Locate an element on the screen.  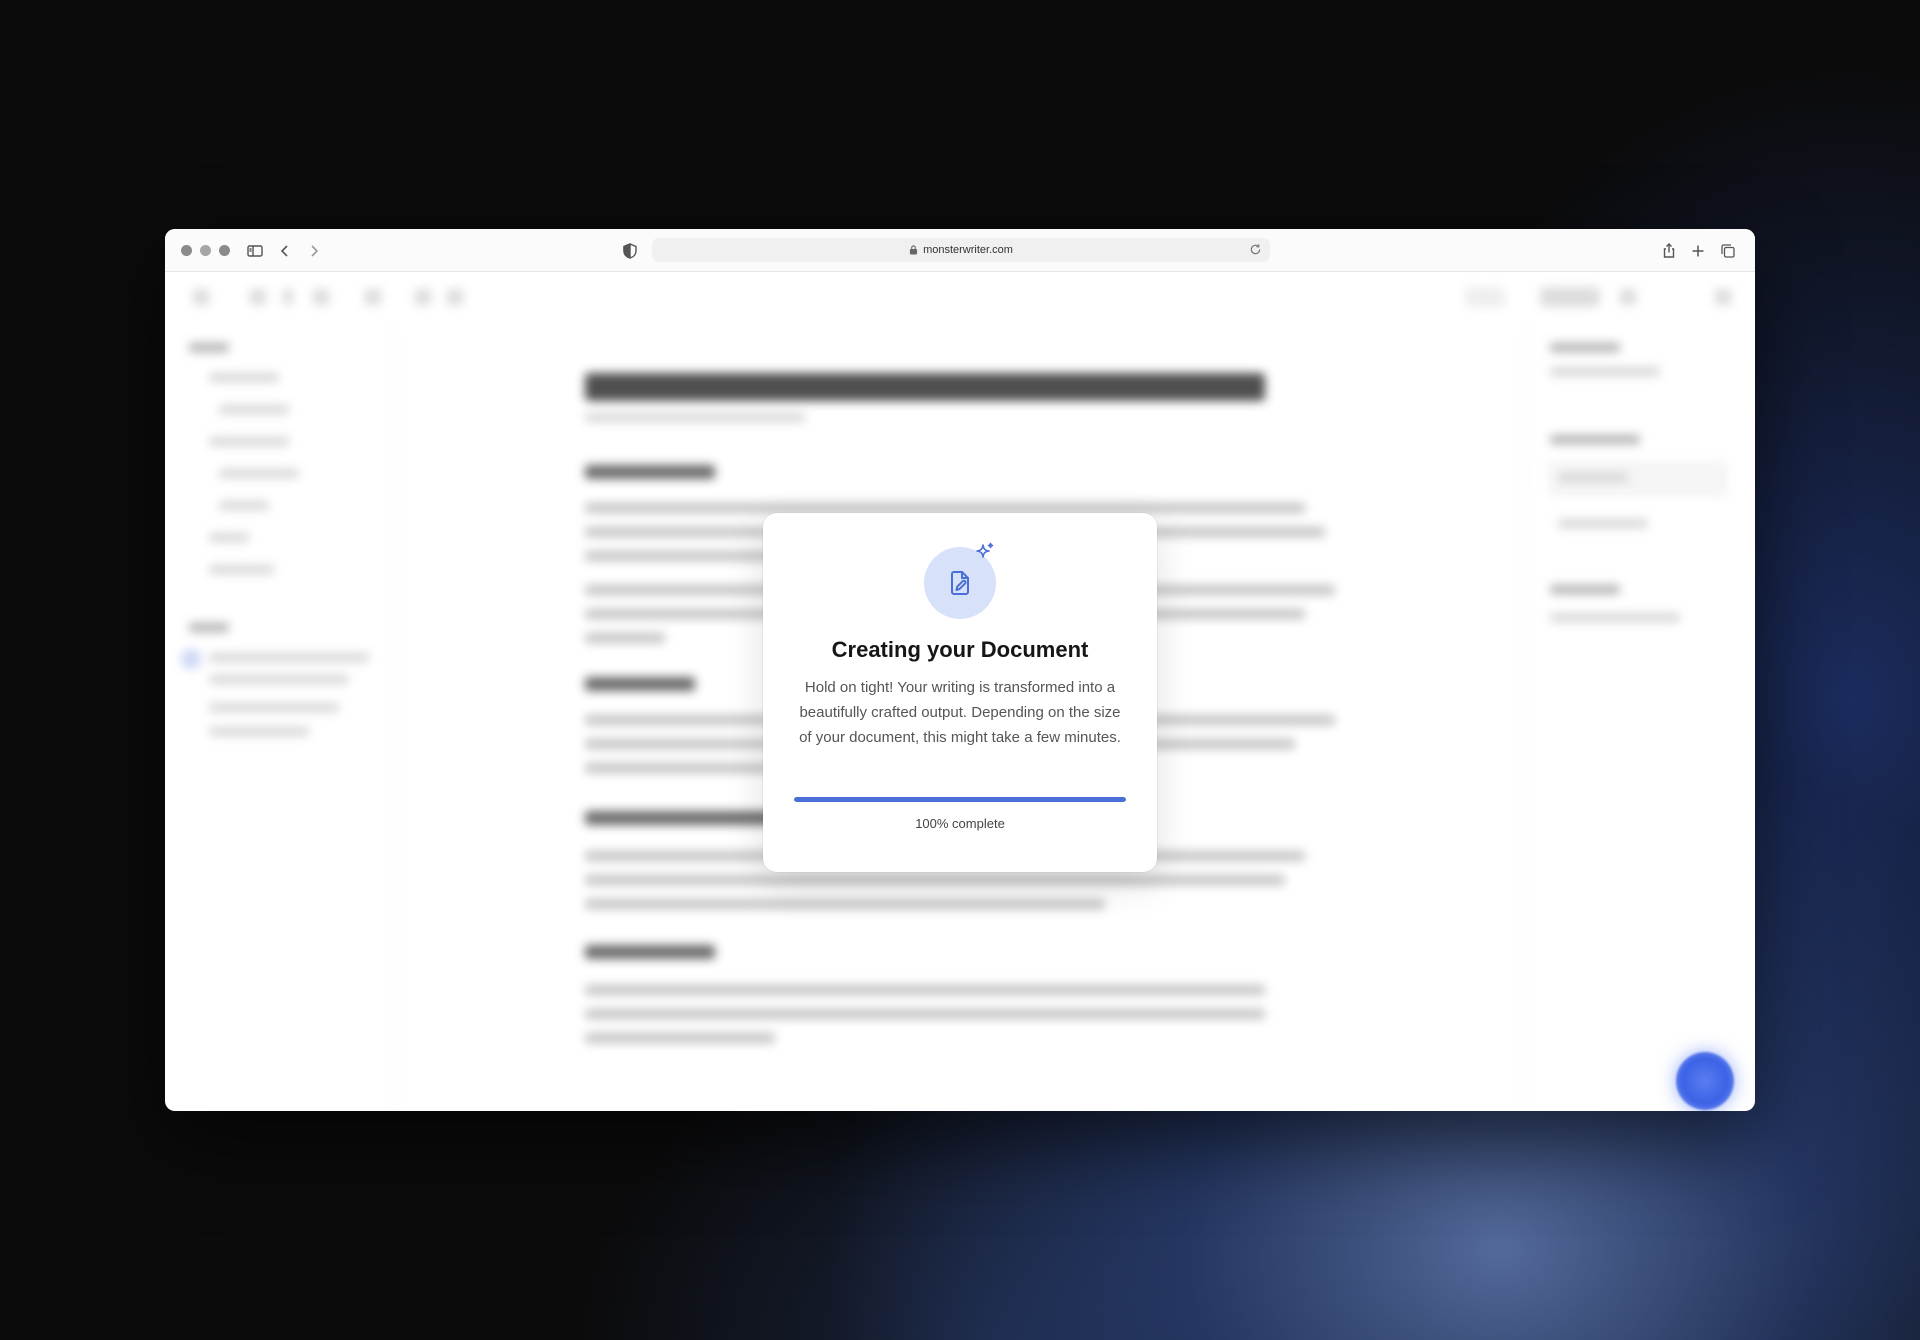
shield-icon is located at coordinates (630, 251).